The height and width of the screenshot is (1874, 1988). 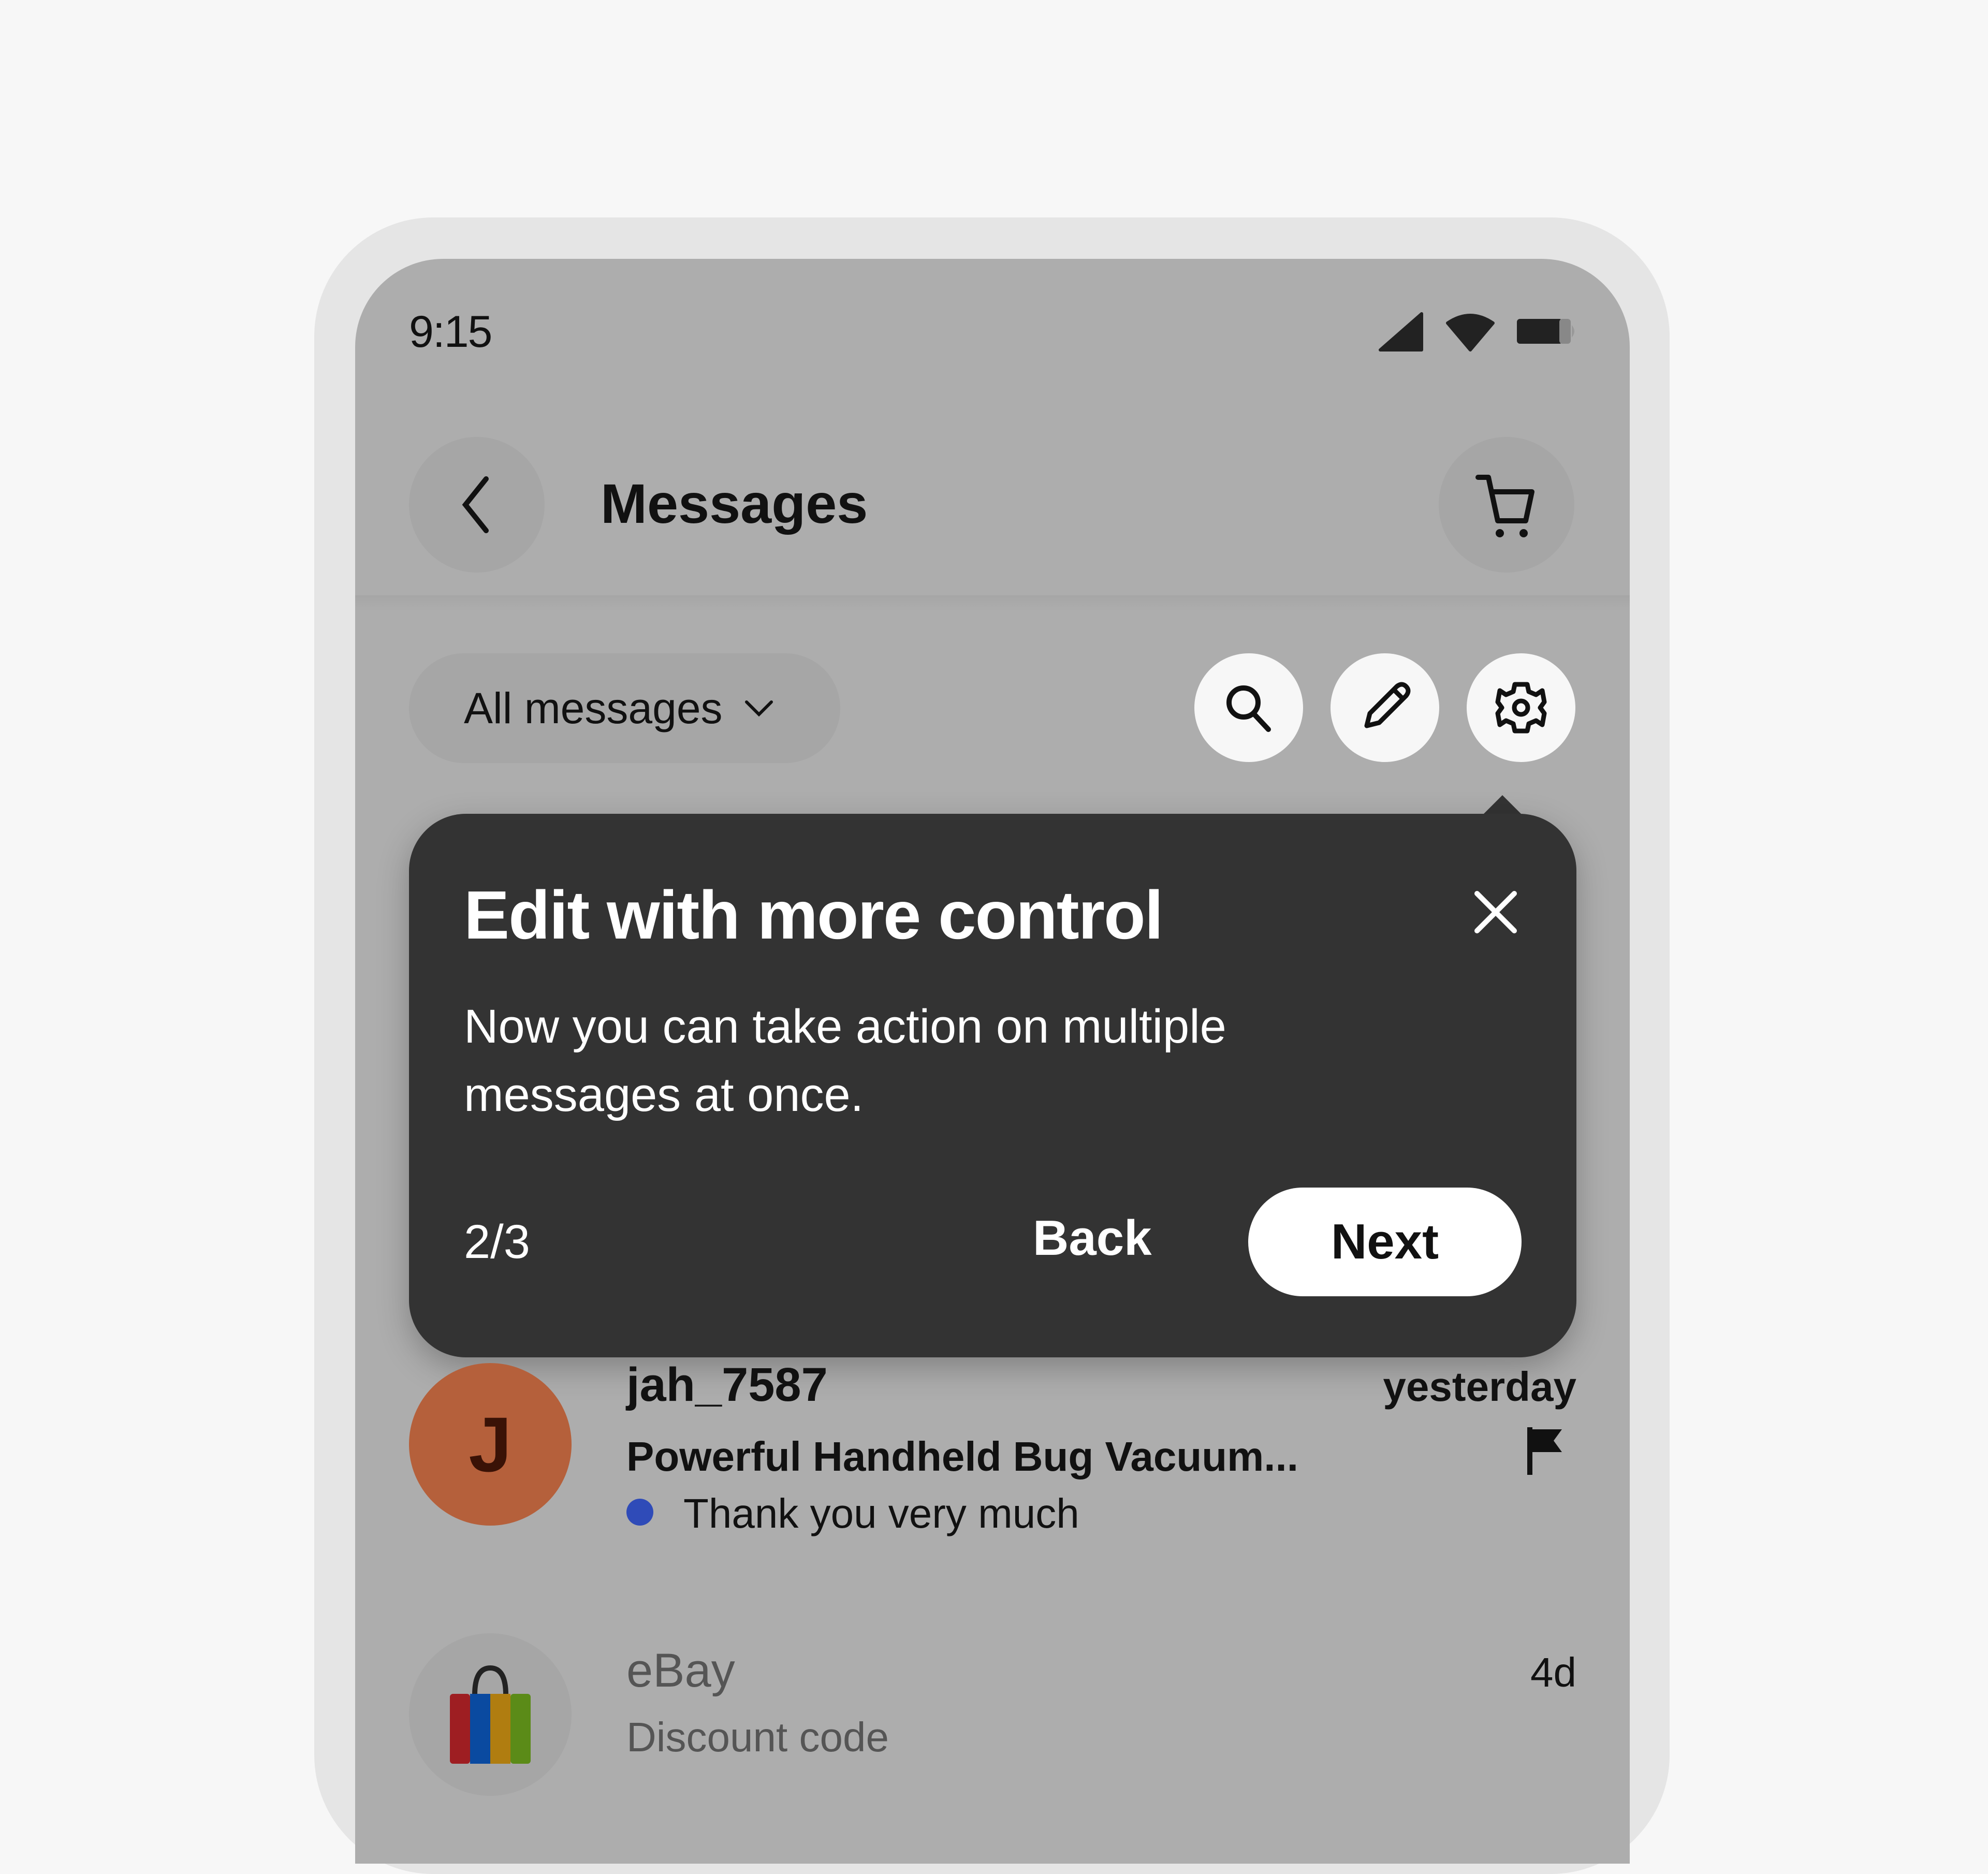 I want to click on back-button, so click(x=477, y=505).